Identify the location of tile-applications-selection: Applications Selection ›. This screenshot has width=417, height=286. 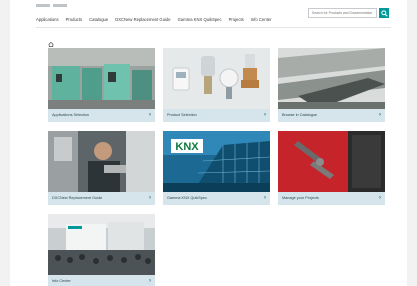
(101, 85).